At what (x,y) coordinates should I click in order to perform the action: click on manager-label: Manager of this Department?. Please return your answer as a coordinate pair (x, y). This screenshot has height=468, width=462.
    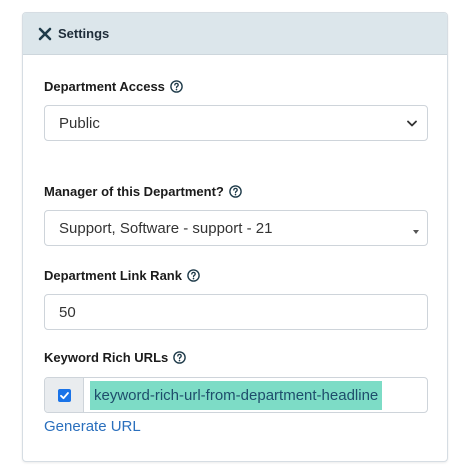
    Looking at the image, I should click on (143, 191).